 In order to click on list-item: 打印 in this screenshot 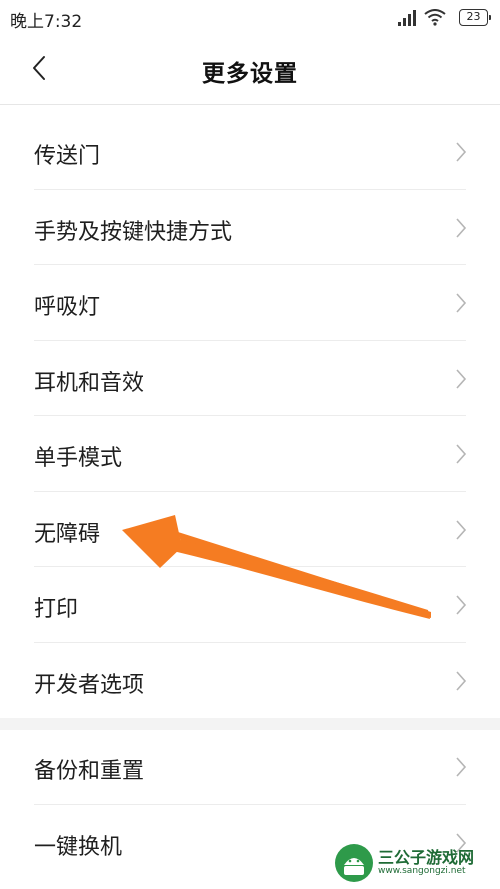, I will do `click(250, 605)`.